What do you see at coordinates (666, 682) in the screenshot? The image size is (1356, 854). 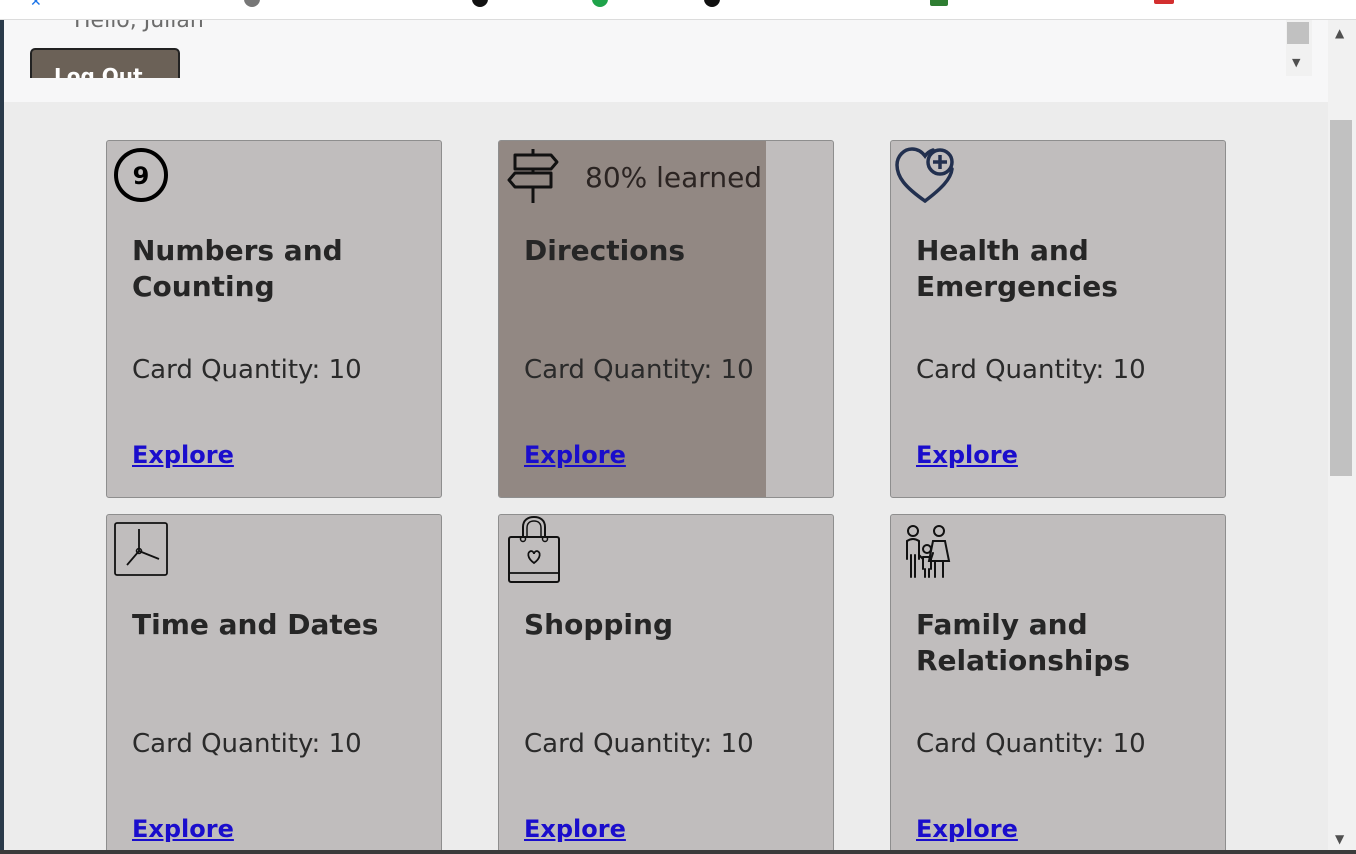 I see `category-card-shopping: Shopping Card Quantity: 10 Explore` at bounding box center [666, 682].